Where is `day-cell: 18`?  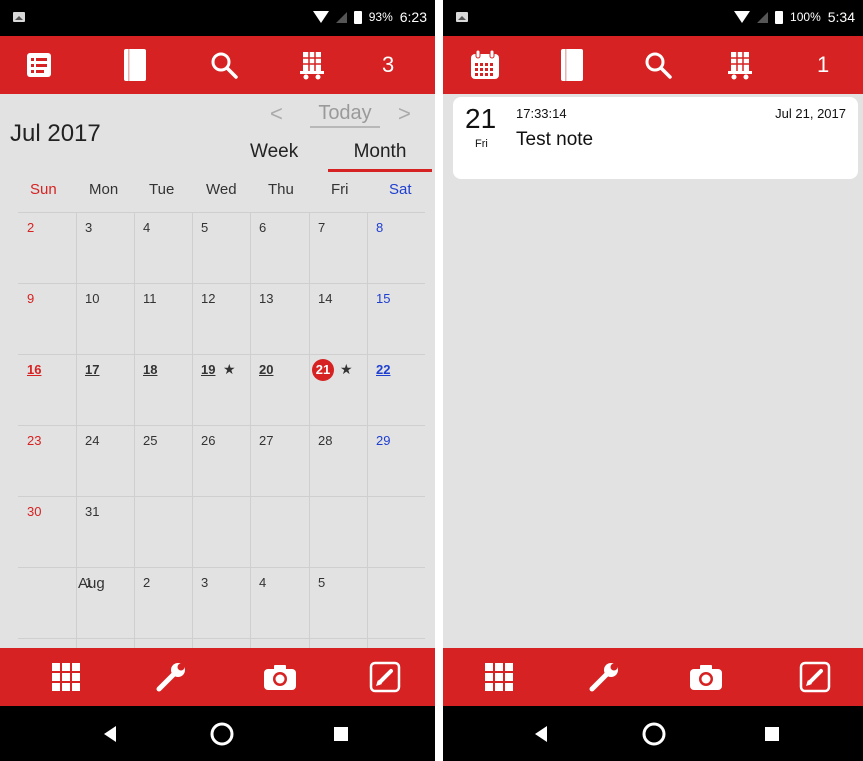
day-cell: 18 is located at coordinates (150, 369).